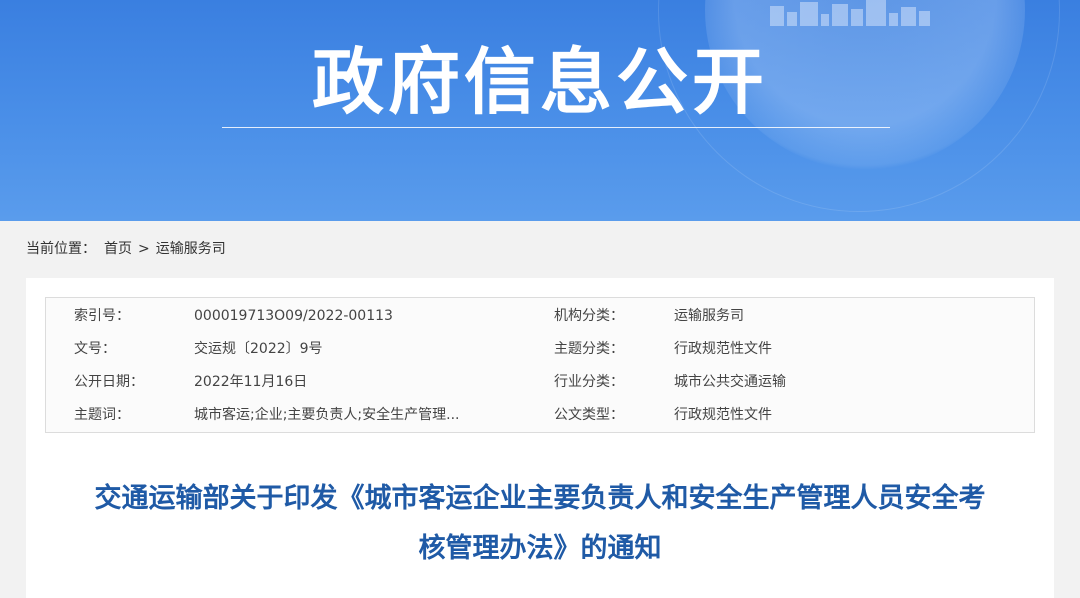  I want to click on skyline-graphic, so click(865, 13).